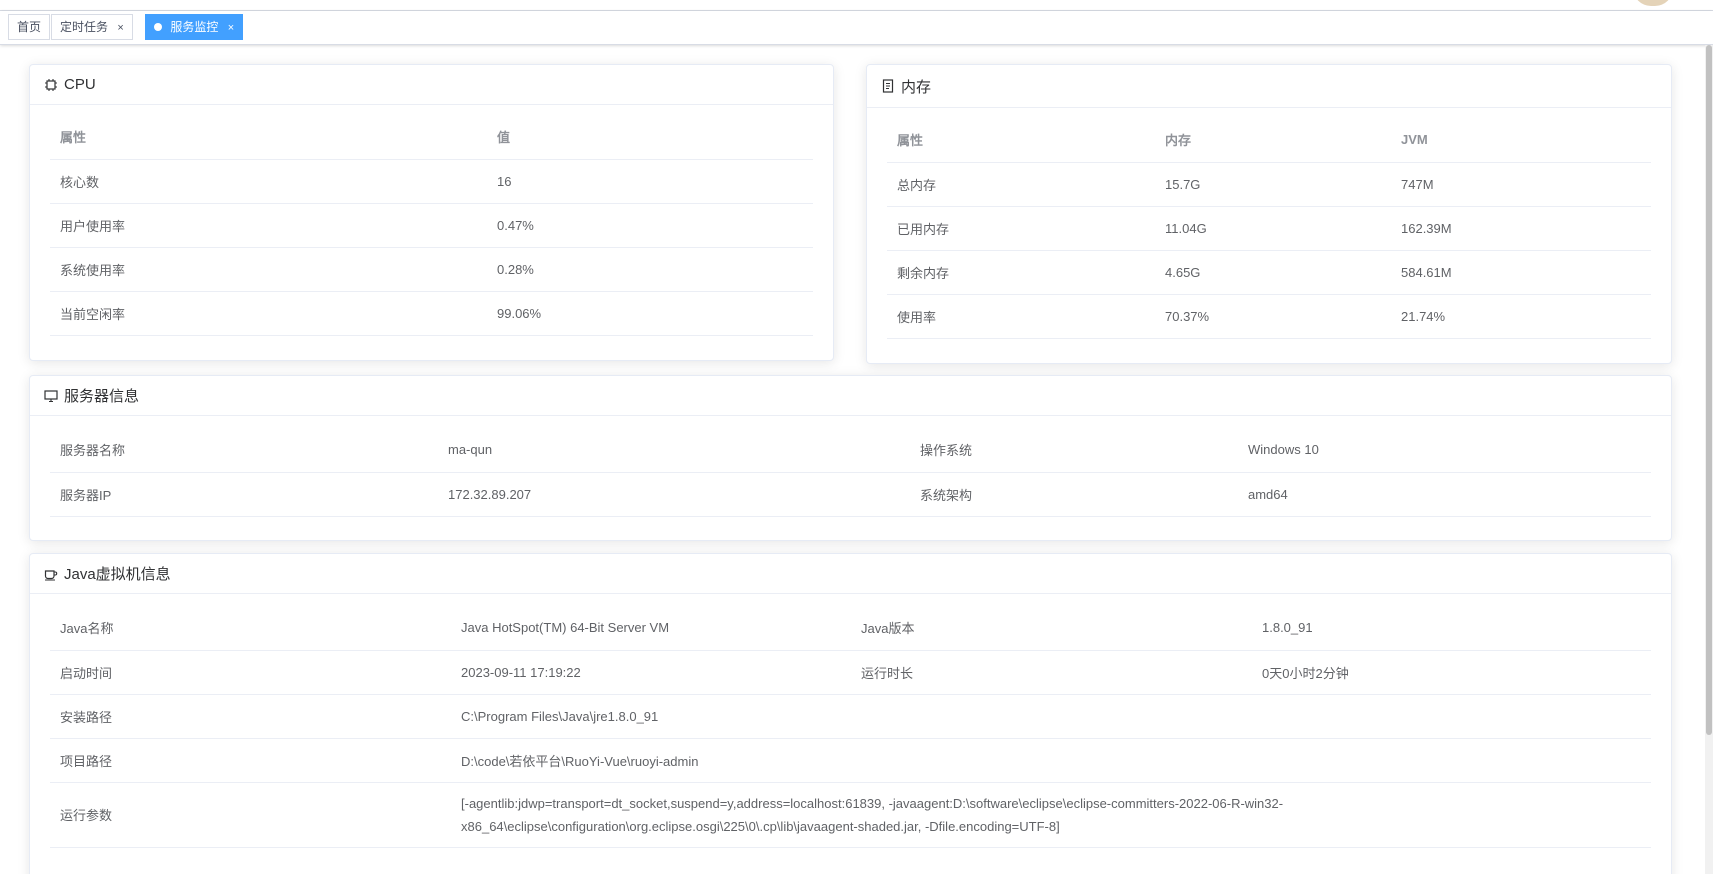 This screenshot has height=874, width=1713. I want to click on cell: 服务器IP, so click(244, 494).